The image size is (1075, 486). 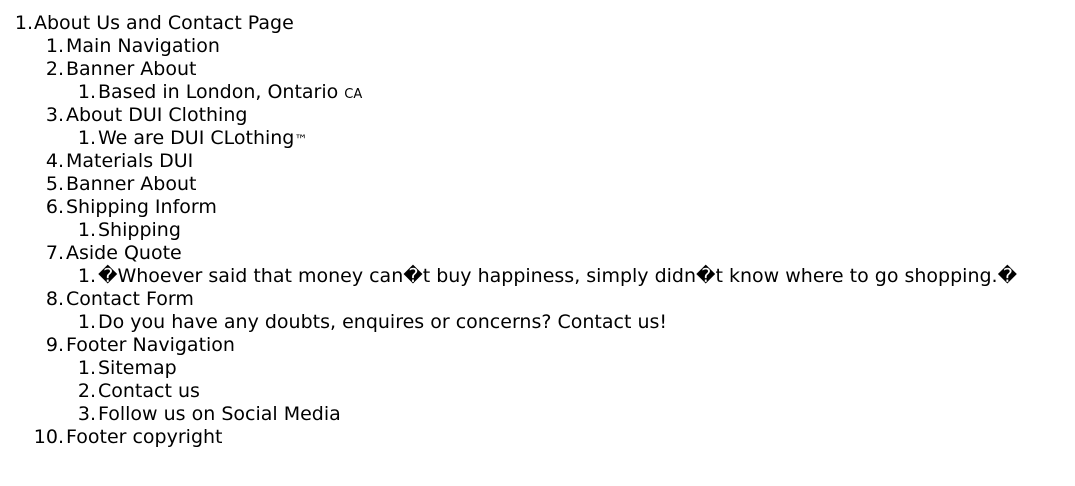 What do you see at coordinates (221, 92) in the screenshot?
I see `subsection-text: Based in London, Ontario` at bounding box center [221, 92].